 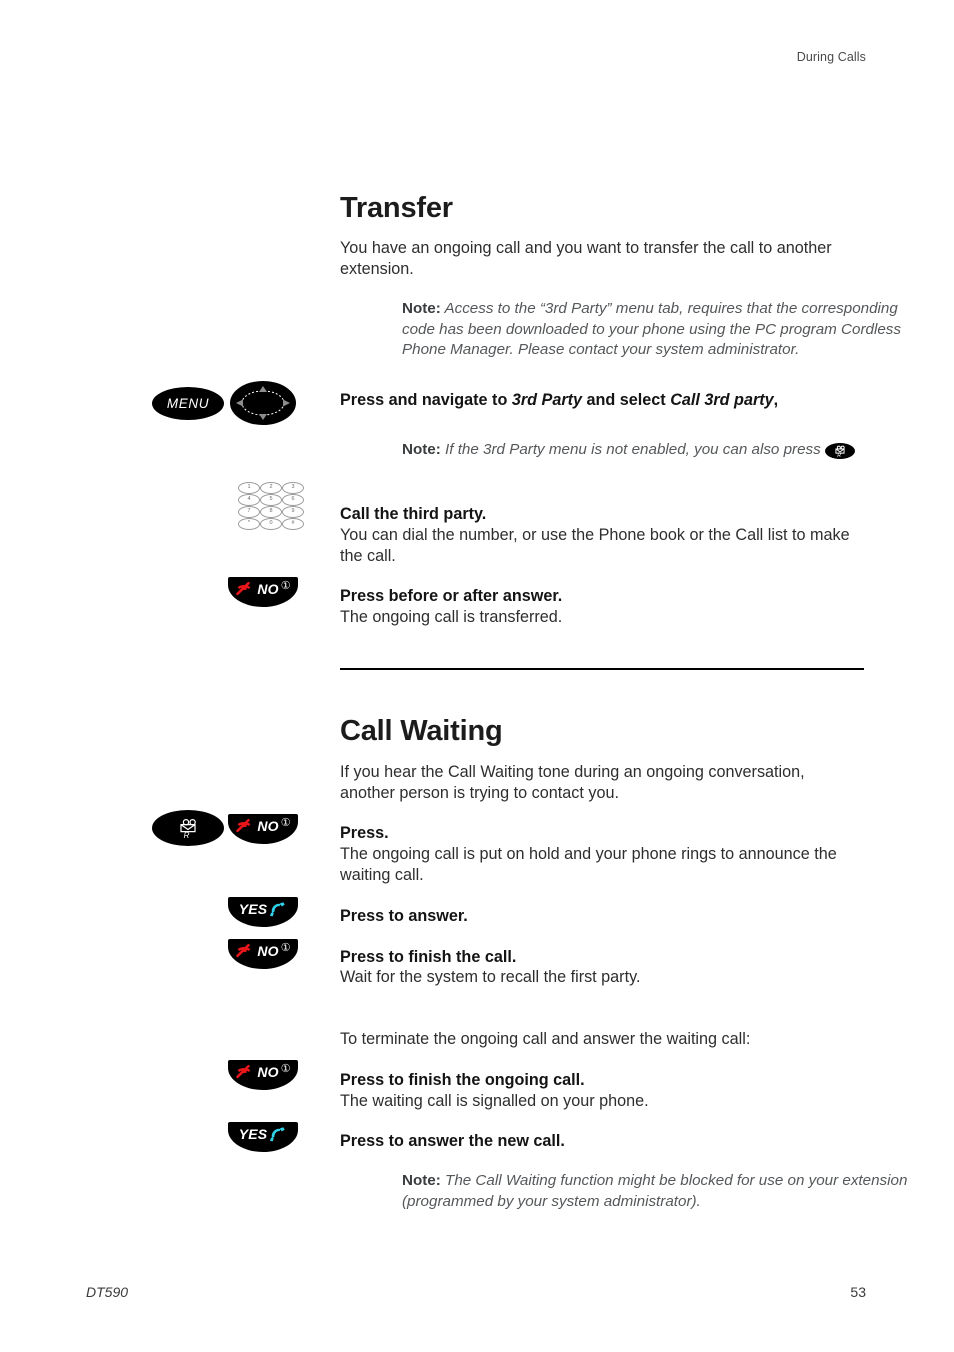 I want to click on keypad-key: 7, so click(x=249, y=512).